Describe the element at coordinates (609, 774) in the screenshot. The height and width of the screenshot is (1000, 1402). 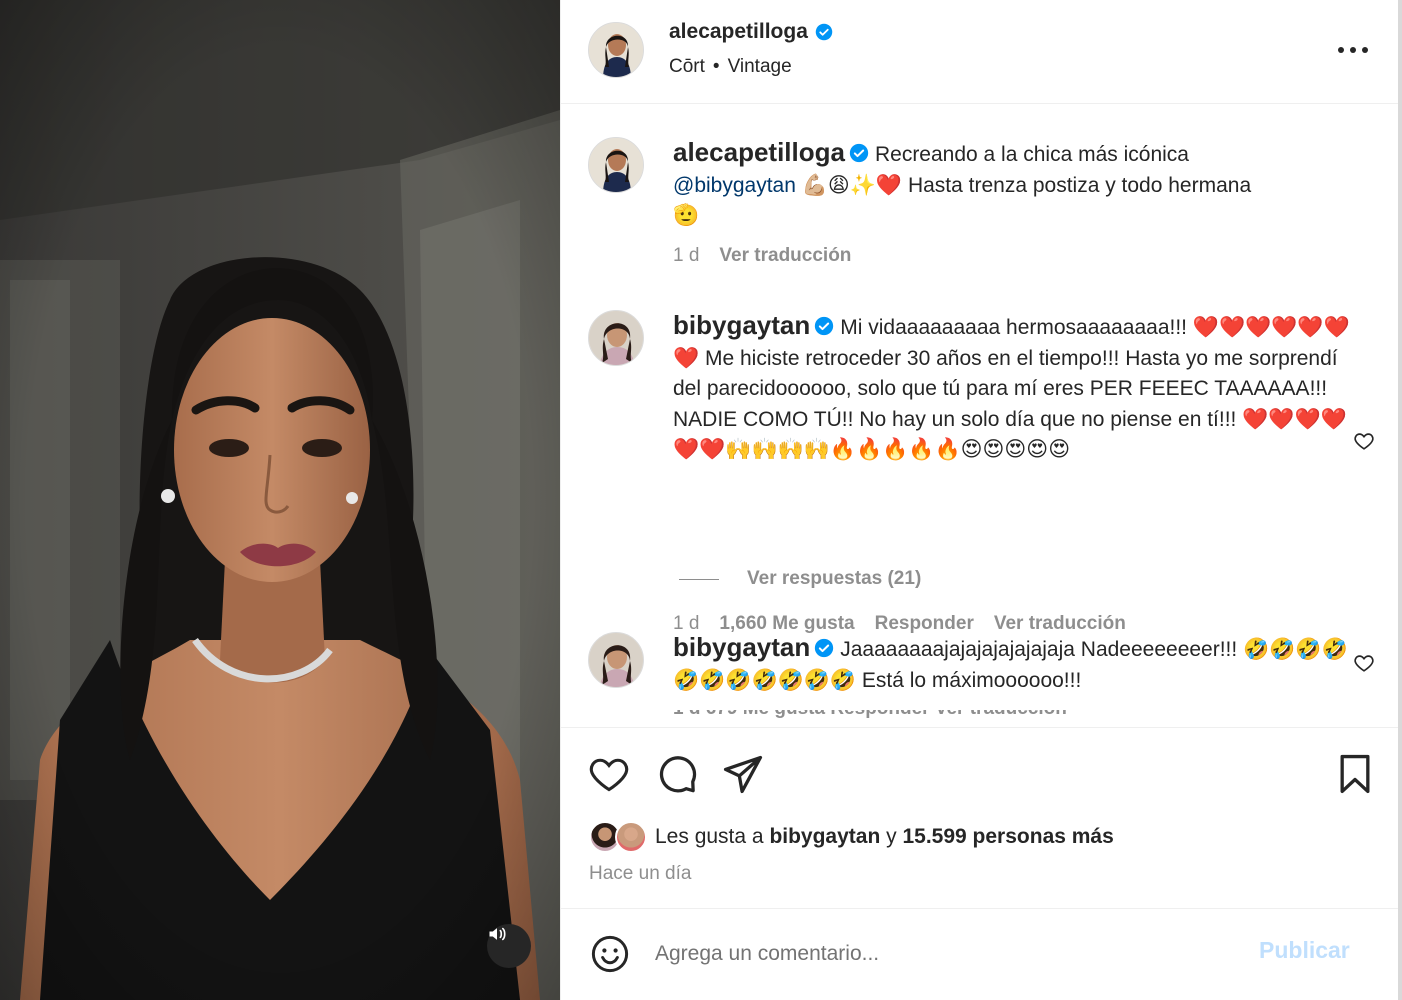
I see `heart-icon` at that location.